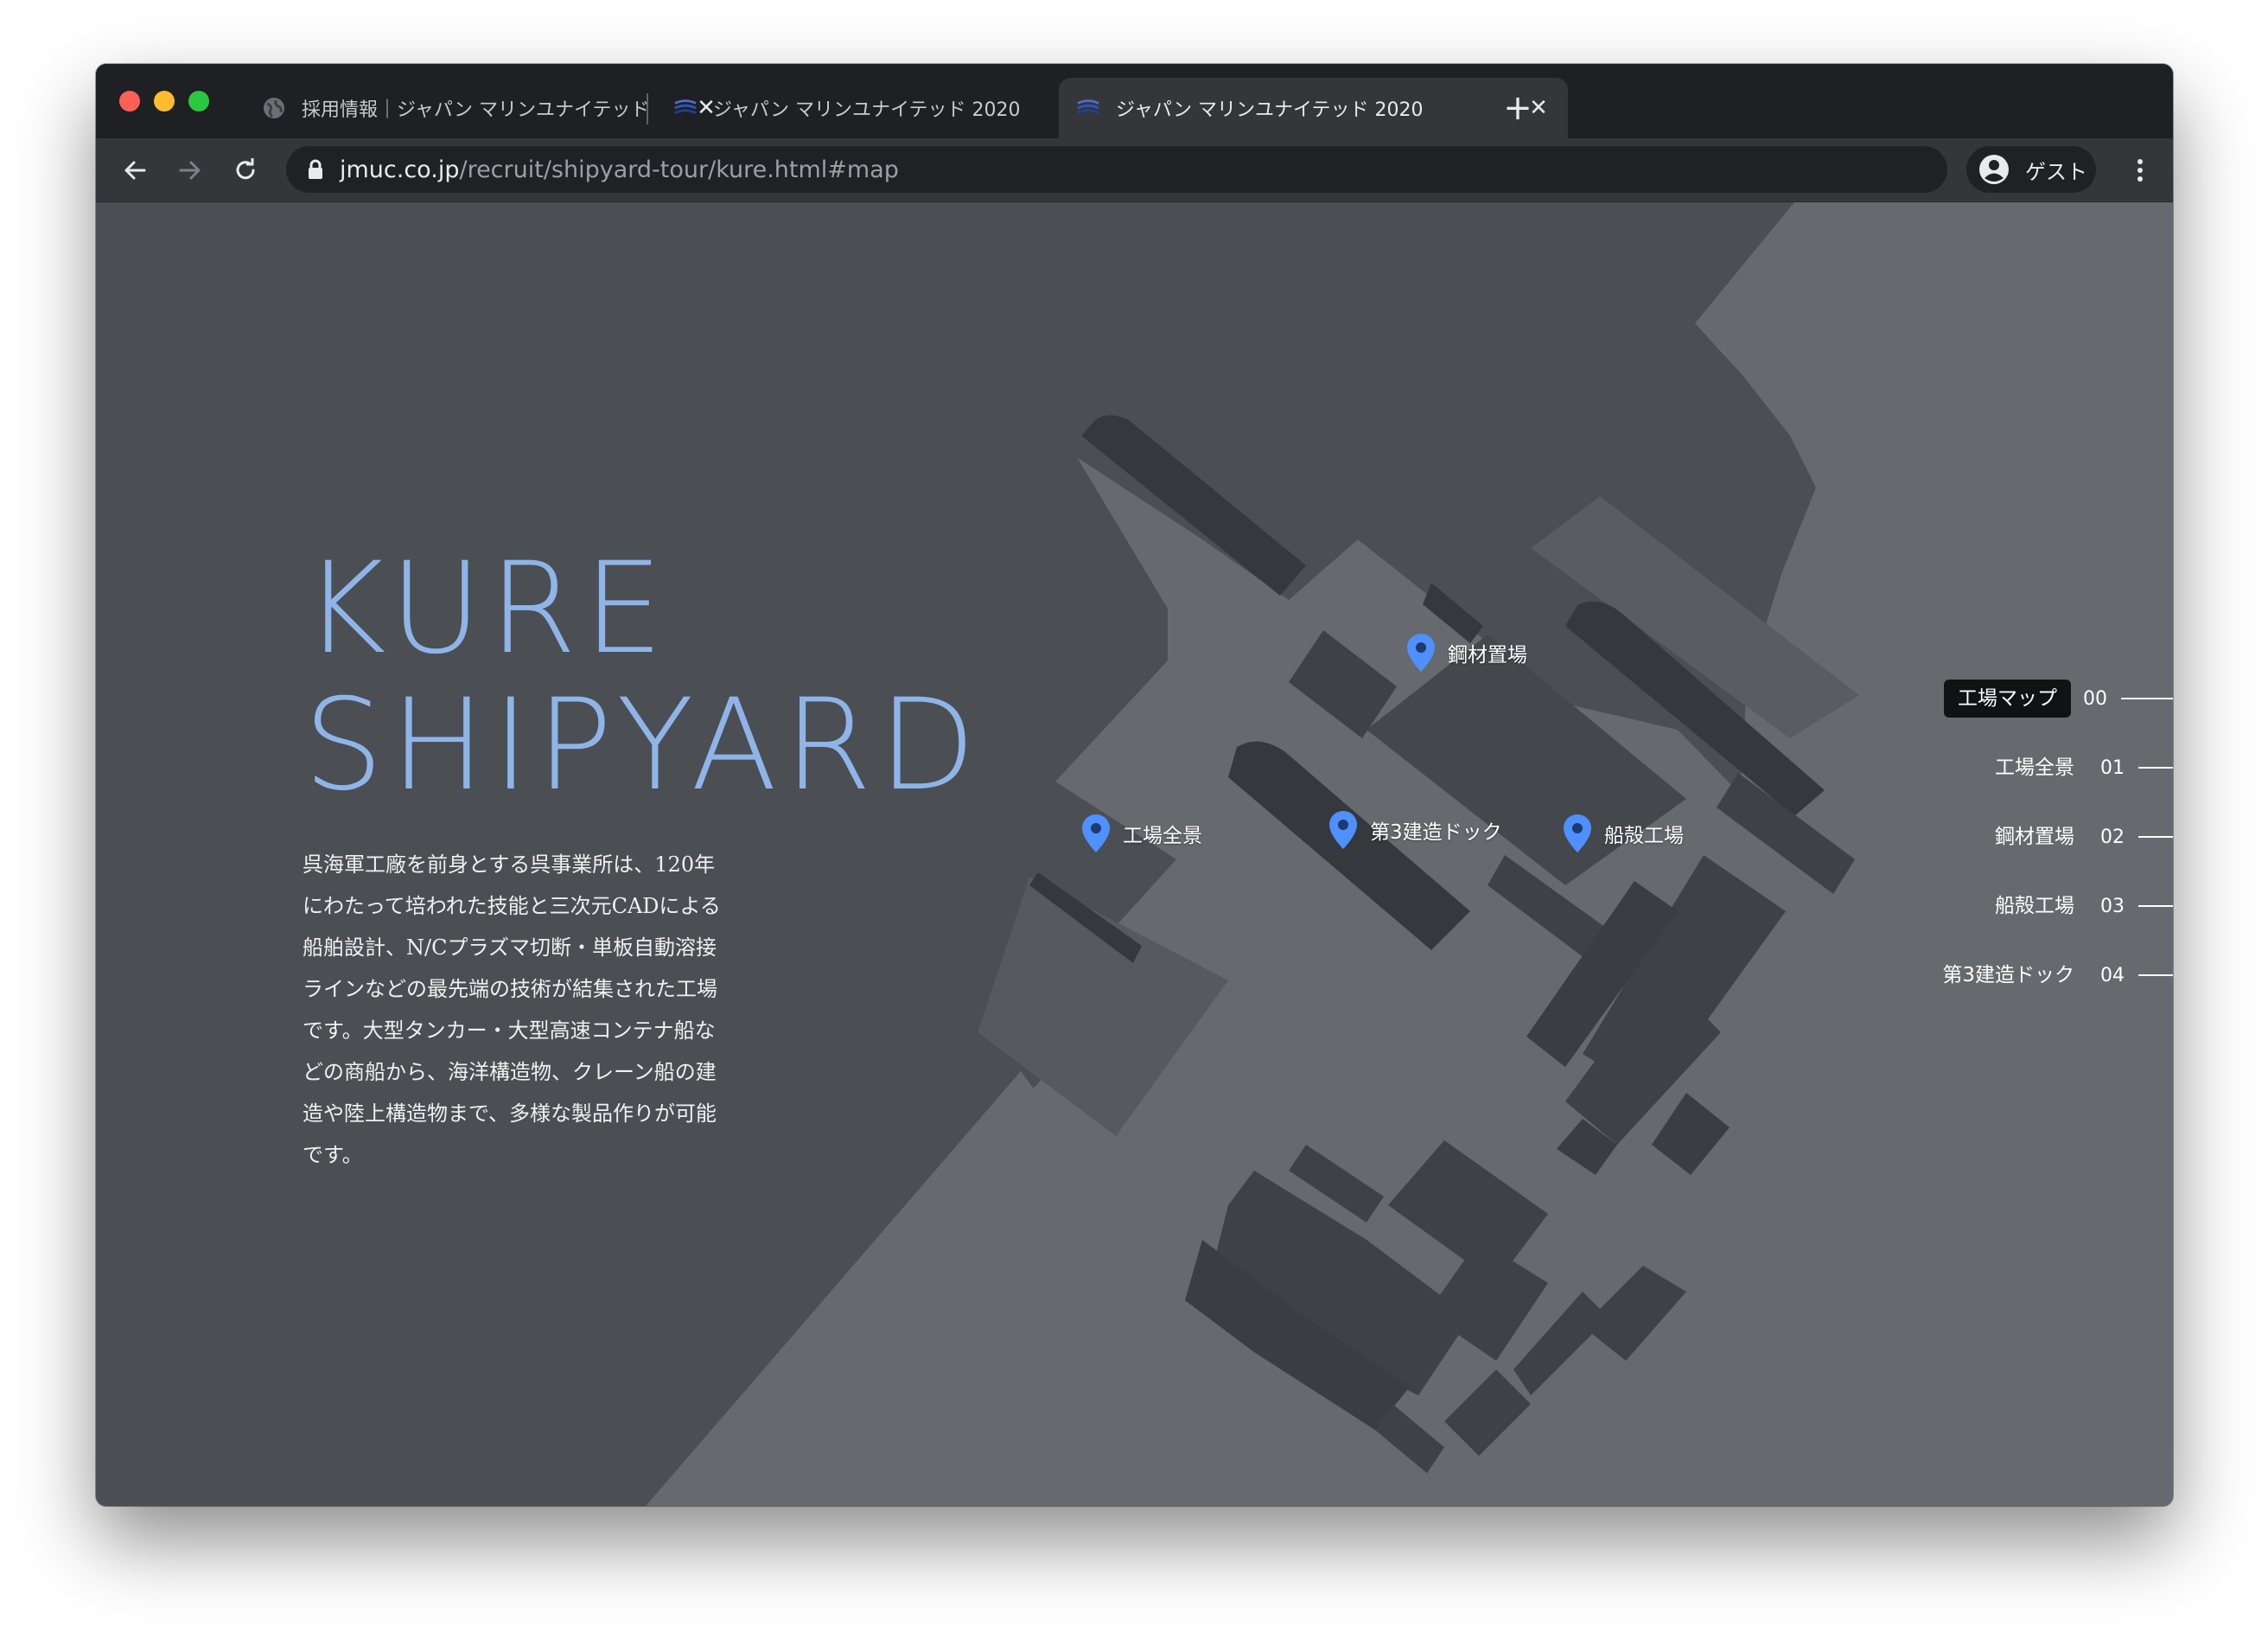 The image size is (2268, 1634). Describe the element at coordinates (1517, 108) in the screenshot. I see `new-tab-button: +` at that location.